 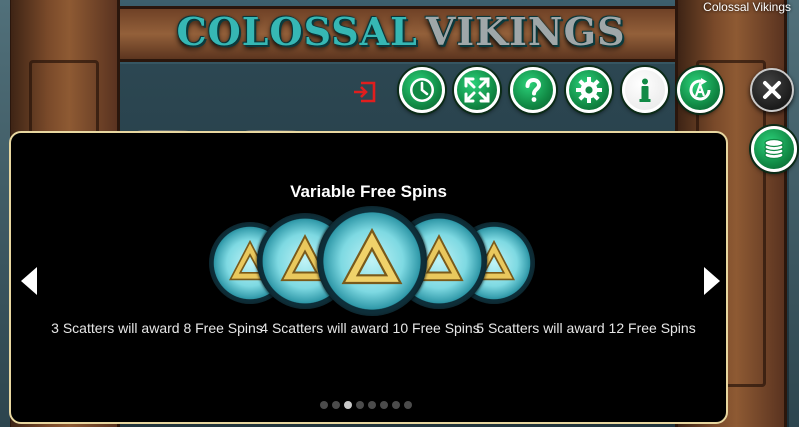 I want to click on history-button, so click(x=422, y=90).